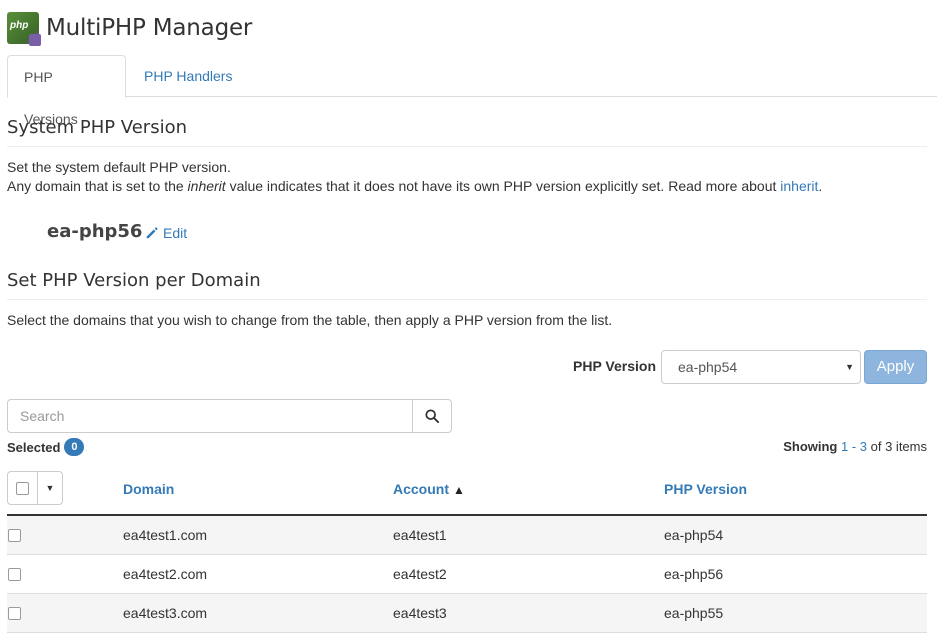 Image resolution: width=937 pixels, height=642 pixels. Describe the element at coordinates (66, 91) in the screenshot. I see `tab-php-versions: PHP Versions` at that location.